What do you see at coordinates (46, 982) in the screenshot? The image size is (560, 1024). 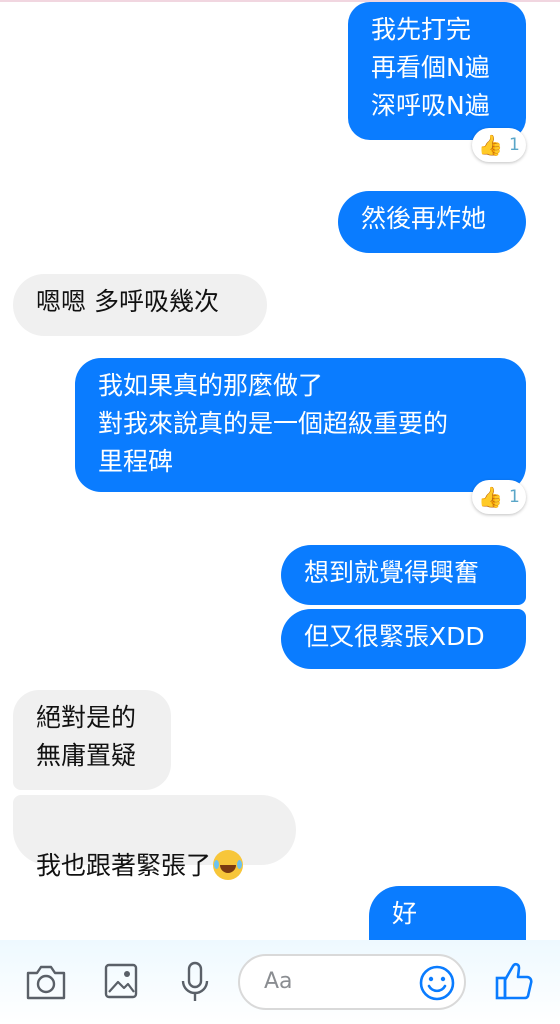 I see `camera-icon` at bounding box center [46, 982].